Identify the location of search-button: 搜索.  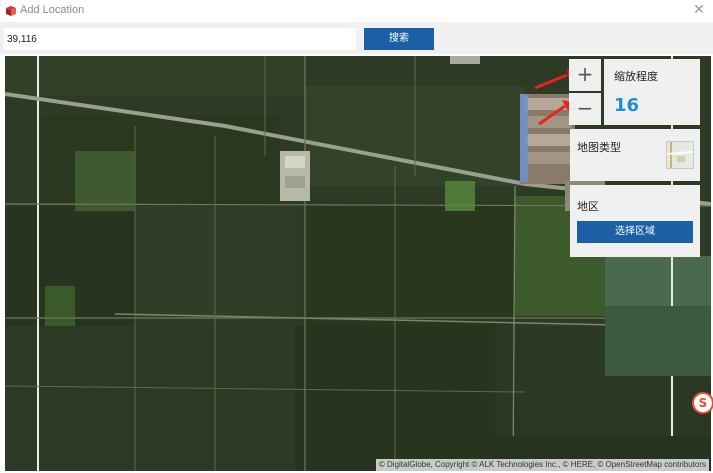
(399, 39).